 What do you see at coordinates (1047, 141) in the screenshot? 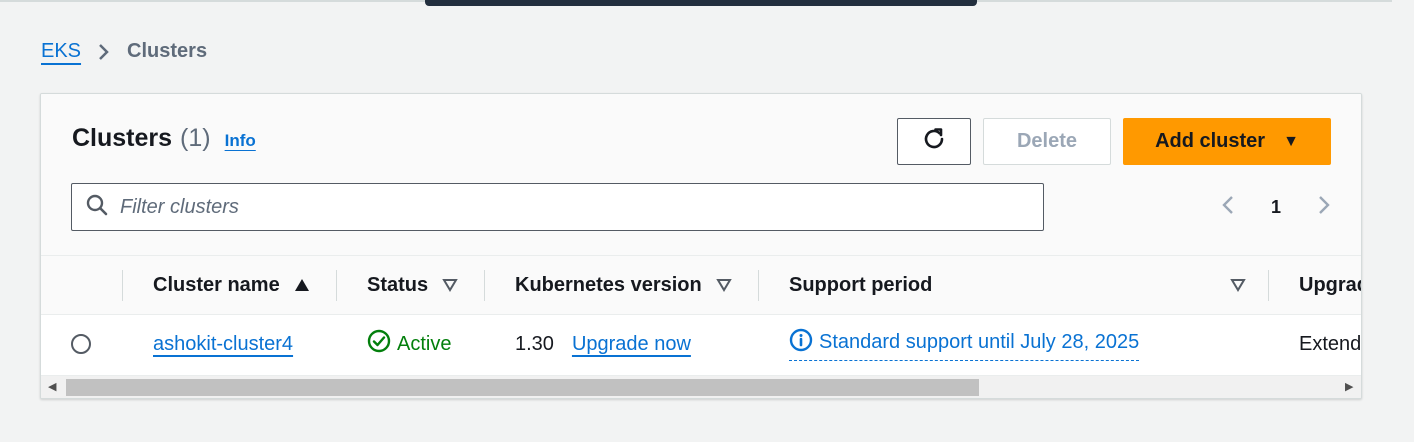
I see `delete-button: Delete` at bounding box center [1047, 141].